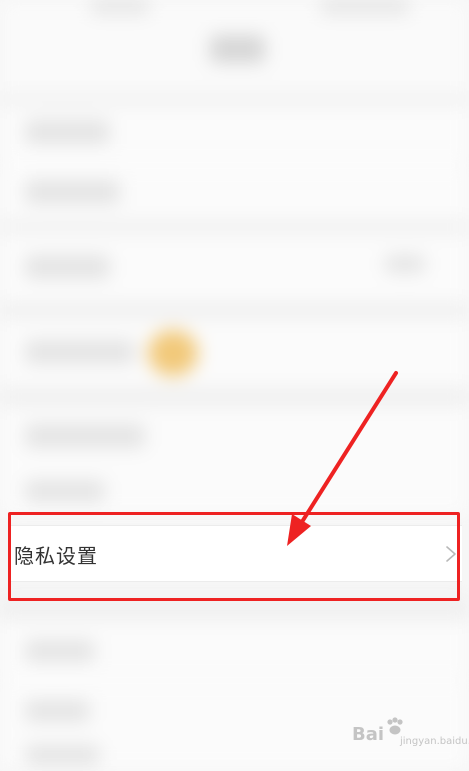 The width and height of the screenshot is (469, 771). Describe the element at coordinates (56, 556) in the screenshot. I see `privacy-settings-label: 隐私设置` at that location.